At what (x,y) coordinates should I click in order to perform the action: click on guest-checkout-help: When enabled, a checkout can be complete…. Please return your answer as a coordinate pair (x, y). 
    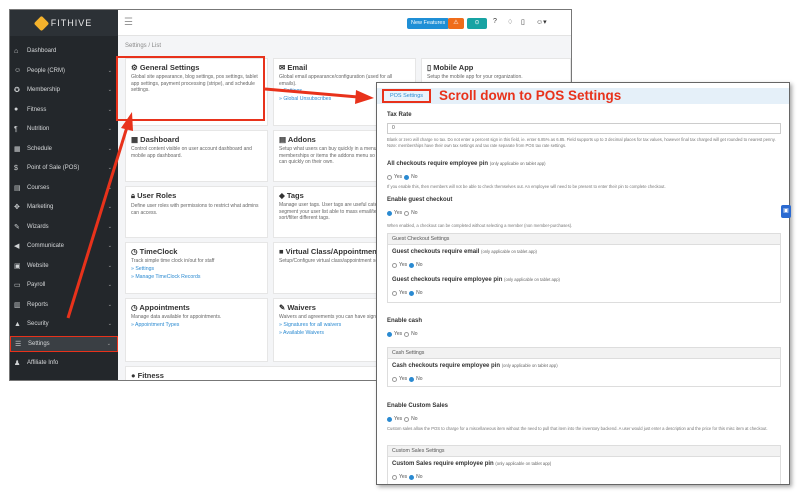
    Looking at the image, I should click on (480, 225).